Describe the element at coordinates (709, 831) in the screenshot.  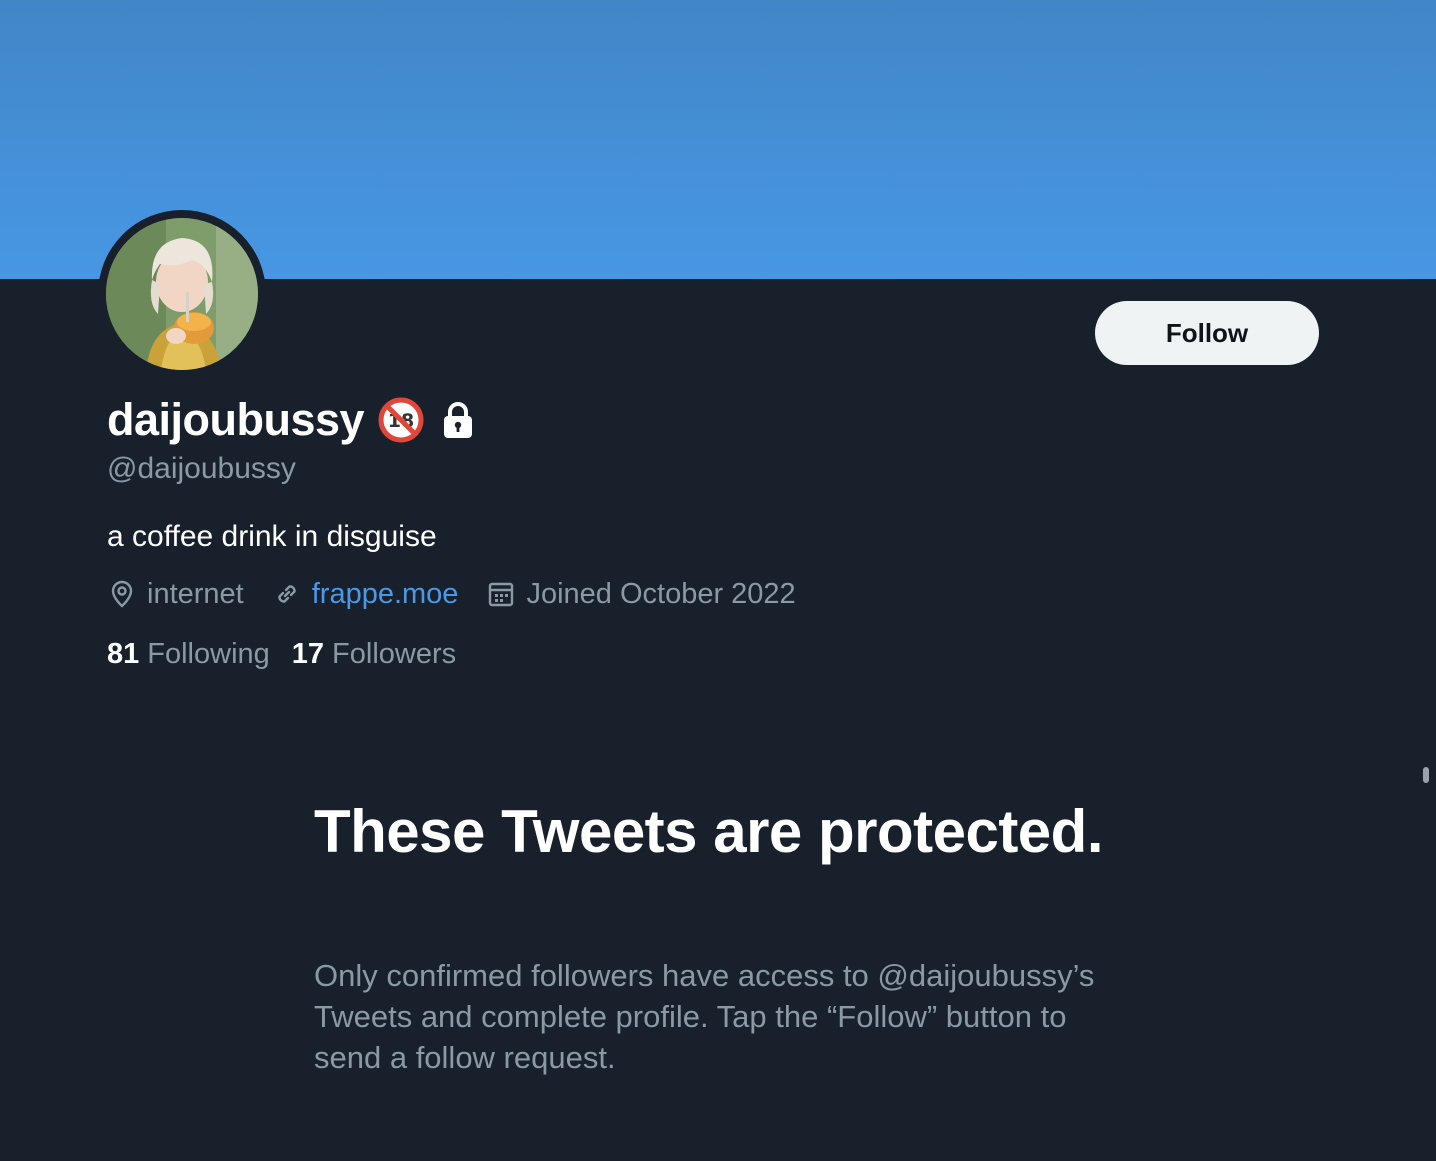
I see `protected-title: These Tweets are protected.` at that location.